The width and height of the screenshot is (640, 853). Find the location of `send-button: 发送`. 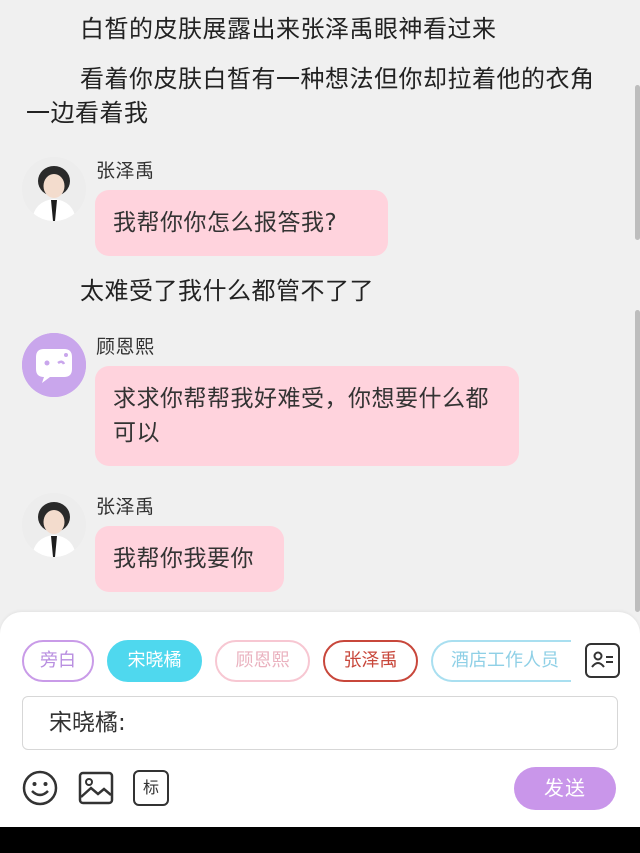

send-button: 发送 is located at coordinates (565, 788).